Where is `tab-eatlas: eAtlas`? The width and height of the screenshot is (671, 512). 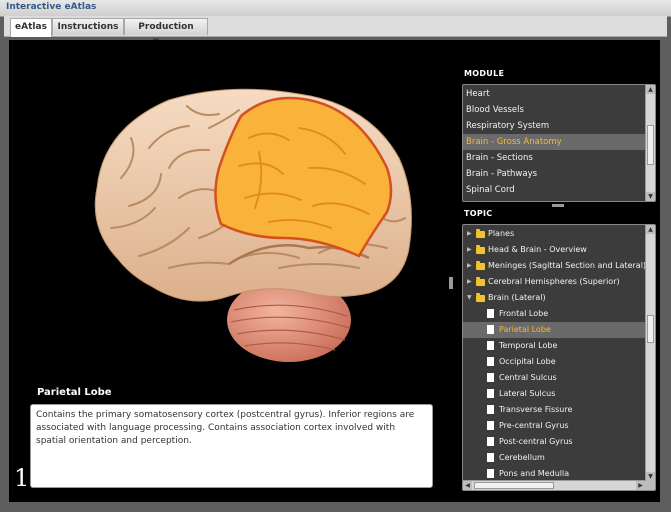 tab-eatlas: eAtlas is located at coordinates (31, 27).